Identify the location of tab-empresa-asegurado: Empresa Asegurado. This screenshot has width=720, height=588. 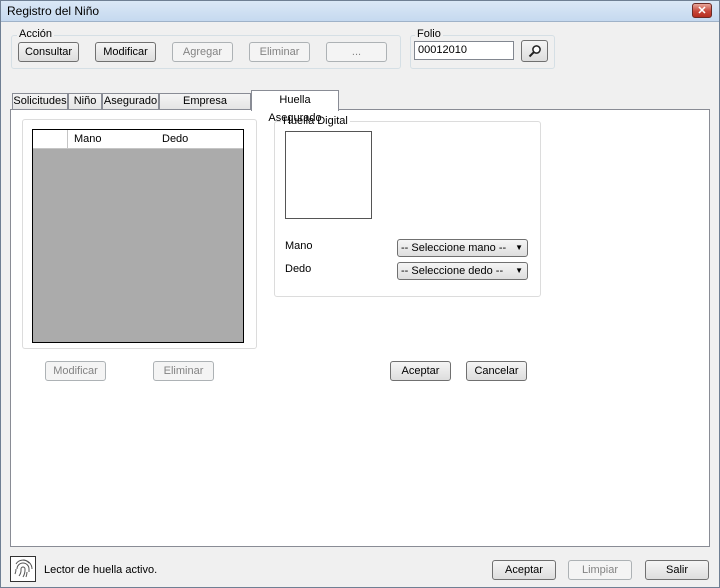
(205, 107).